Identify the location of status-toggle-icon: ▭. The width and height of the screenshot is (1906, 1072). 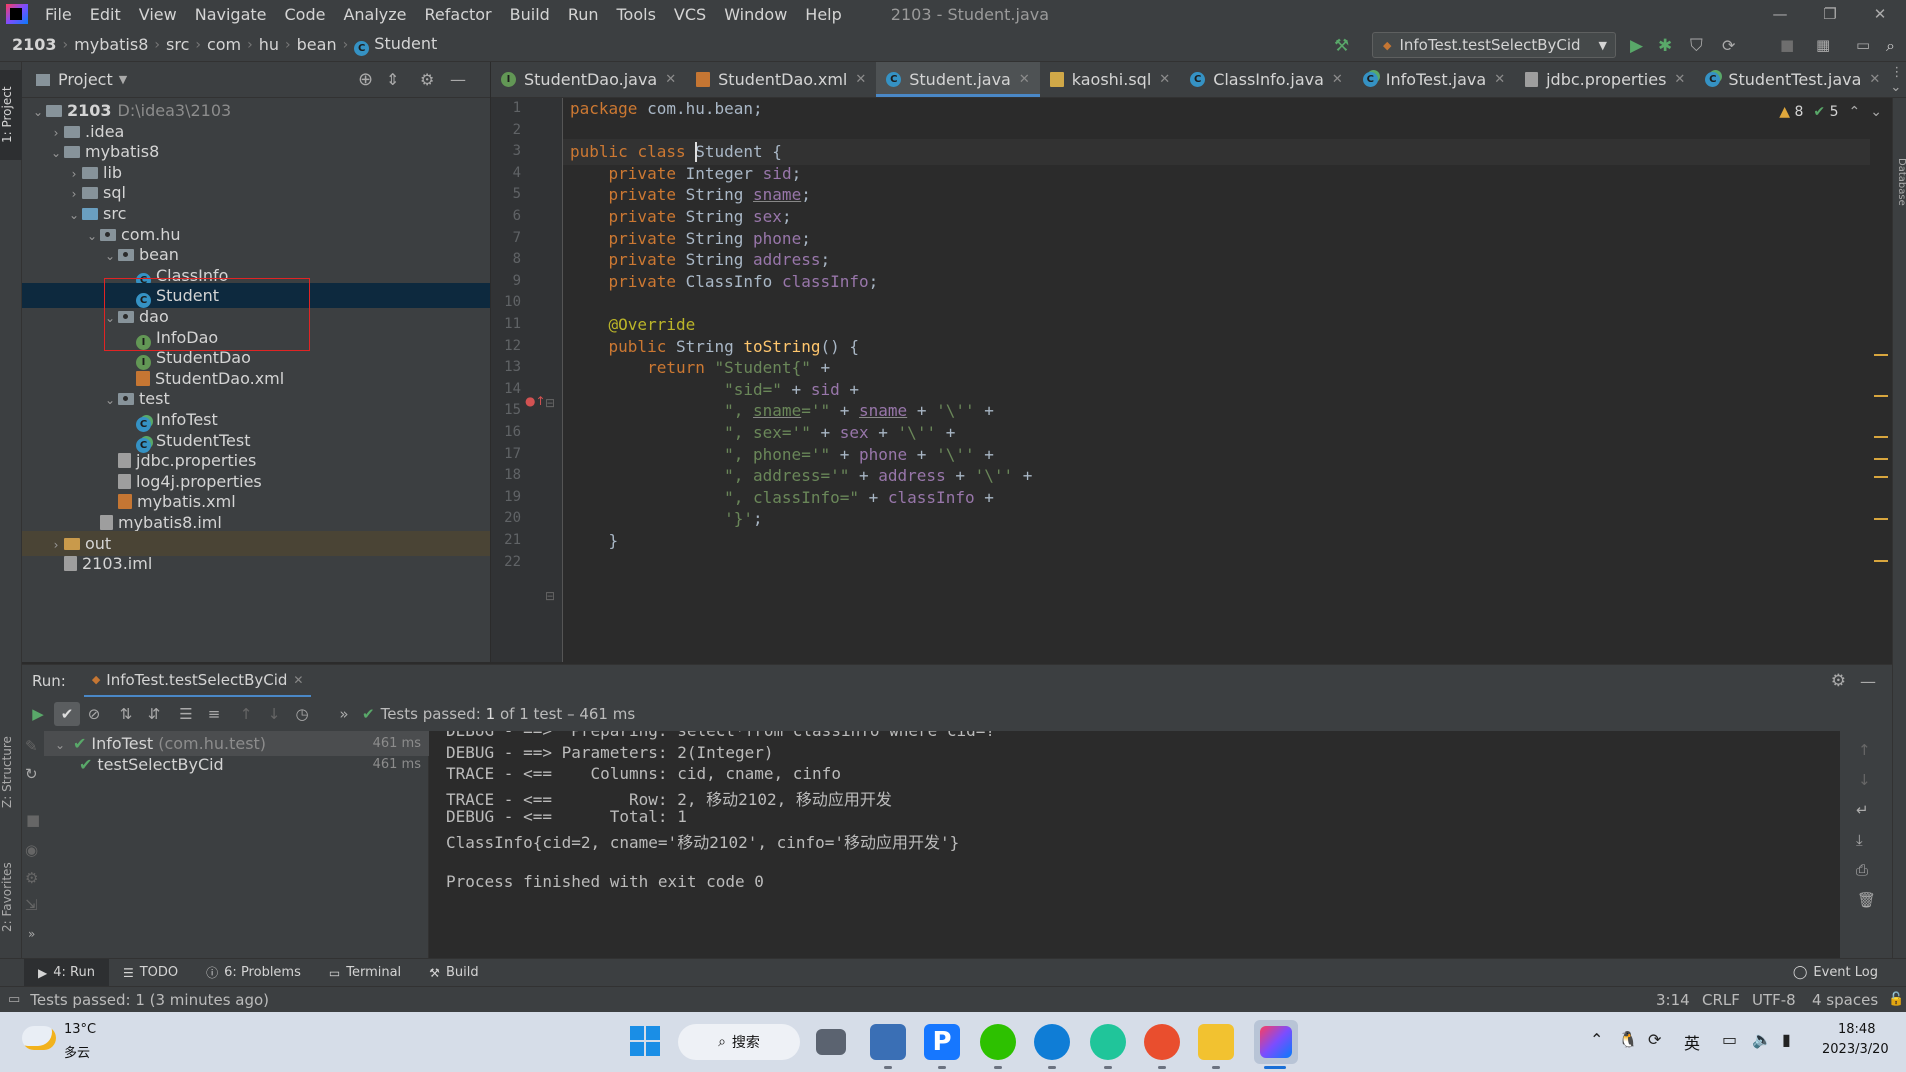
(14, 999).